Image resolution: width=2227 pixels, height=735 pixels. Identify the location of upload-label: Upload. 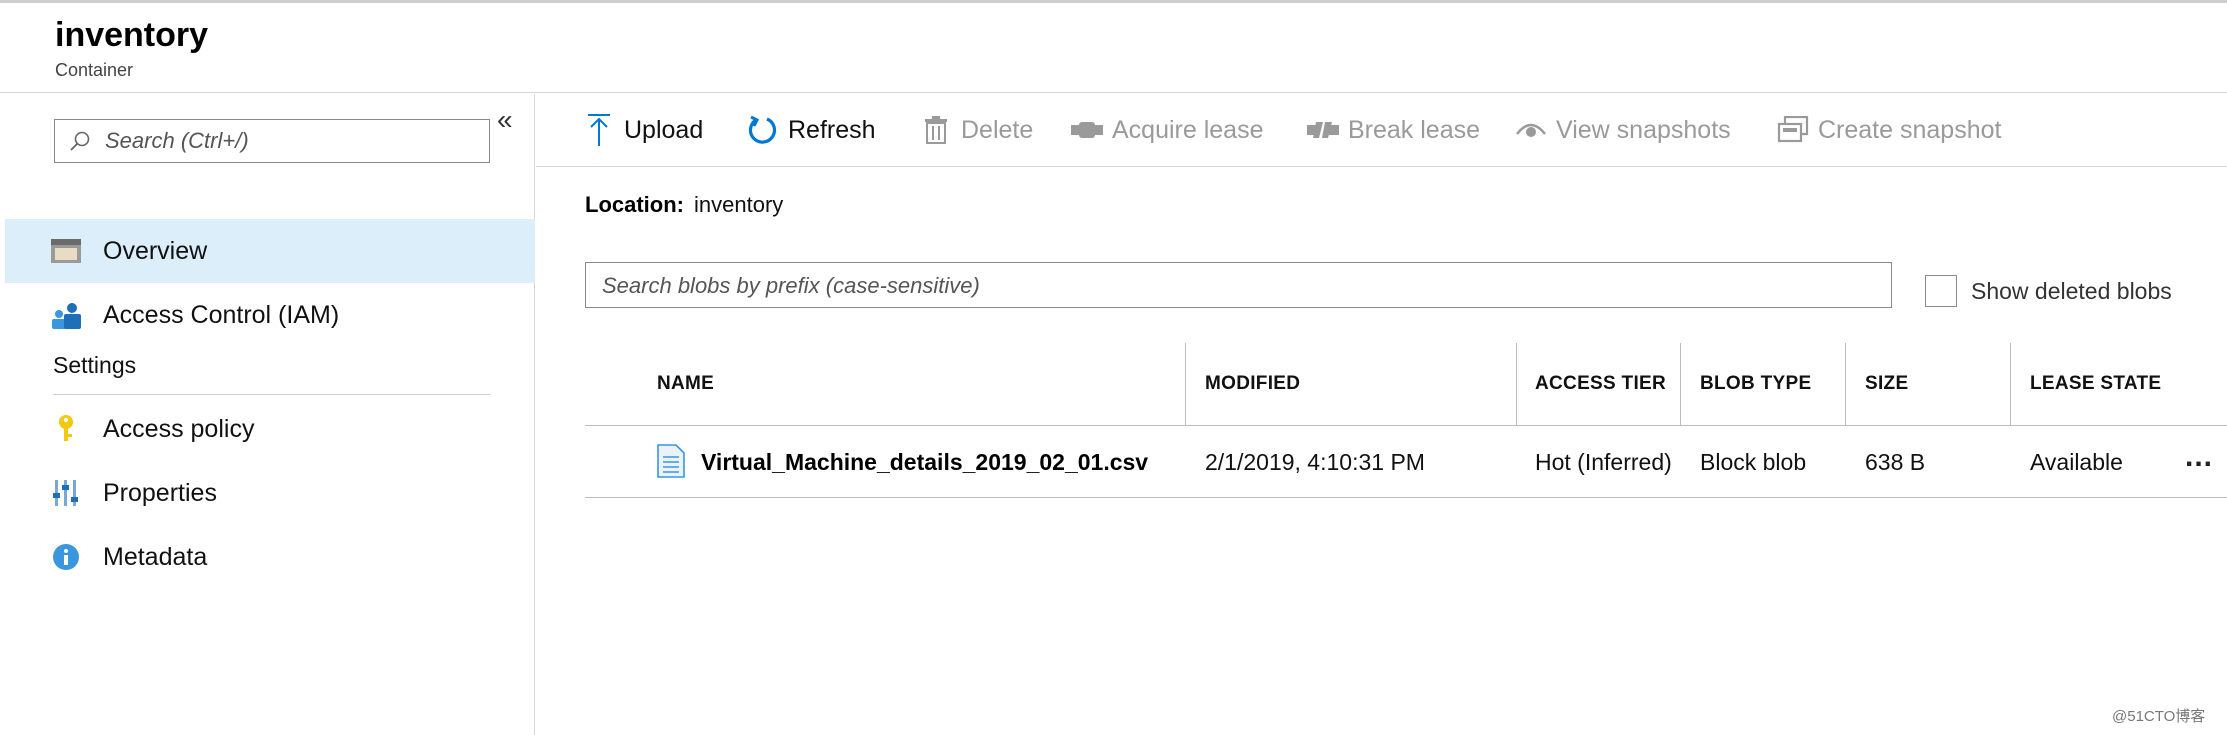
(664, 129).